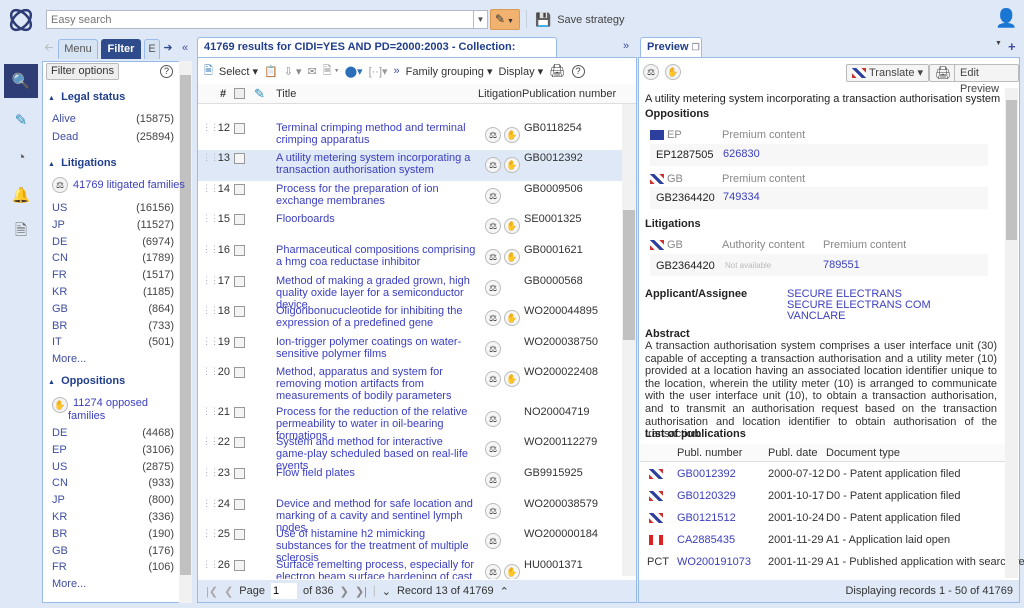 This screenshot has width=1024, height=608. What do you see at coordinates (386, 591) in the screenshot?
I see `next-record-button: ⌄` at bounding box center [386, 591].